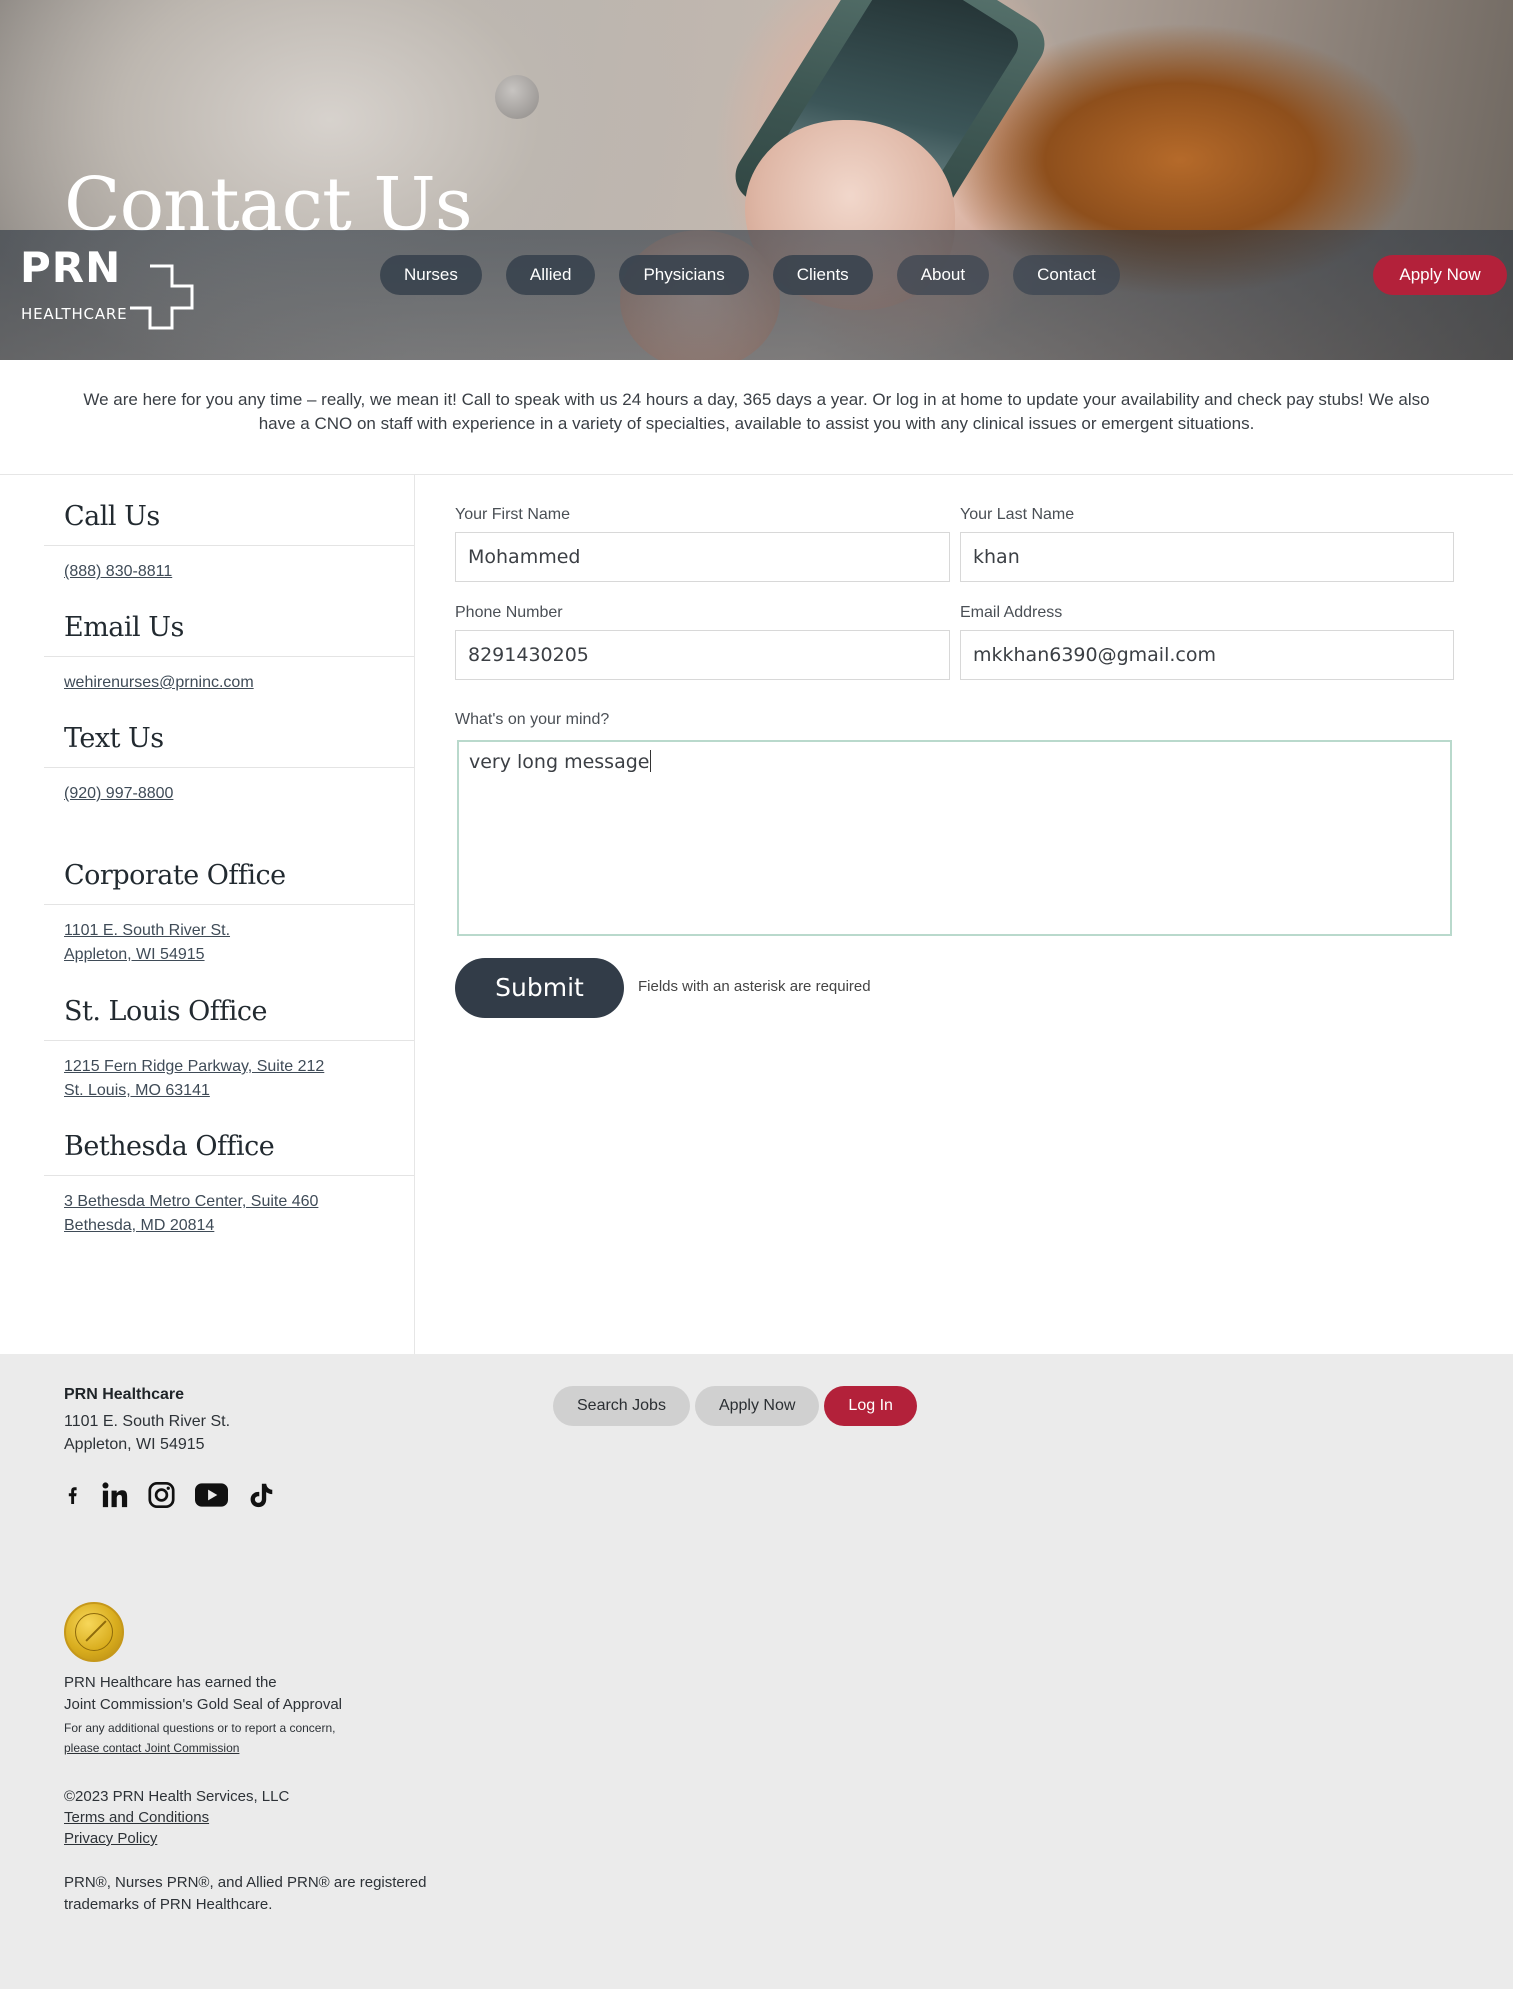  Describe the element at coordinates (261, 1495) in the screenshot. I see `tiktok-icon` at that location.